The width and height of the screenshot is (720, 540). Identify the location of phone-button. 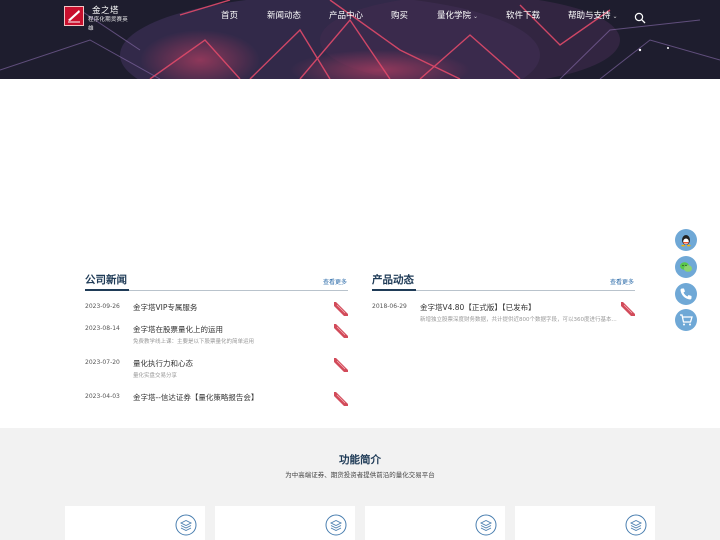
(686, 294).